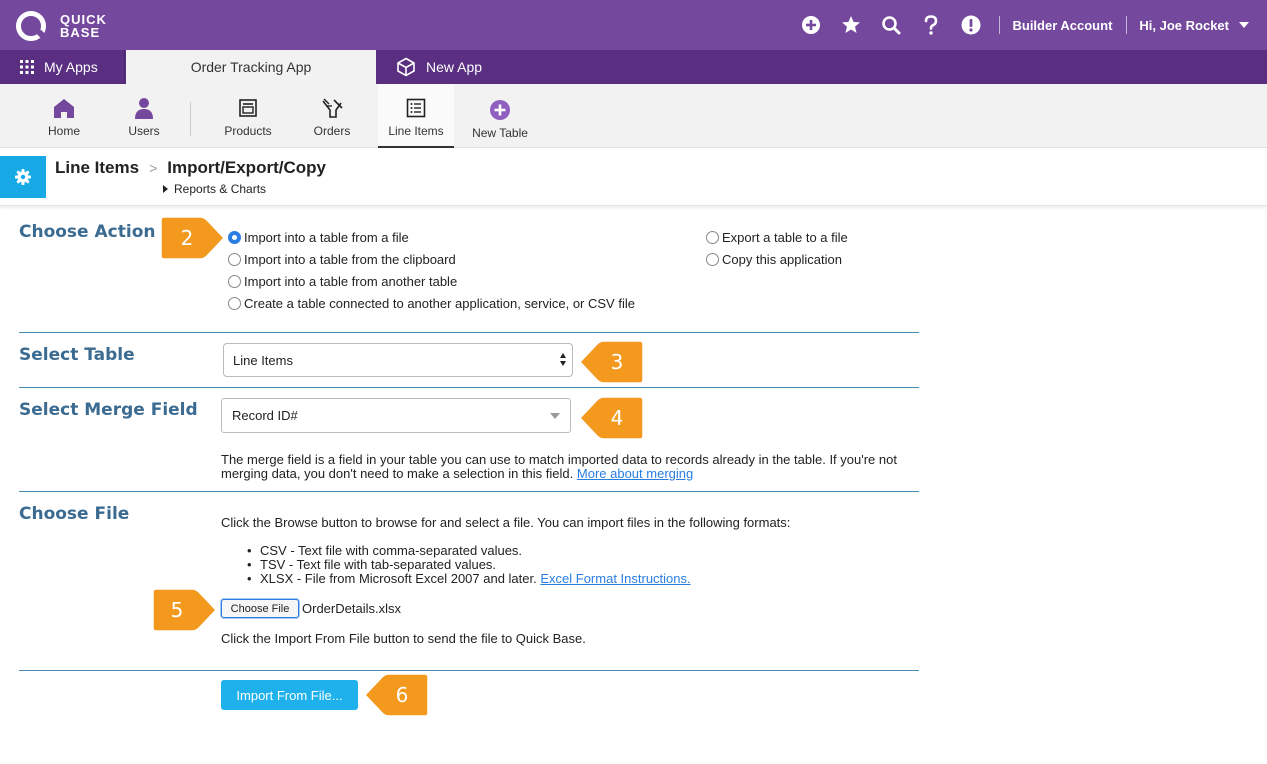 Image resolution: width=1267 pixels, height=764 pixels. Describe the element at coordinates (406, 67) in the screenshot. I see `cube-icon` at that location.